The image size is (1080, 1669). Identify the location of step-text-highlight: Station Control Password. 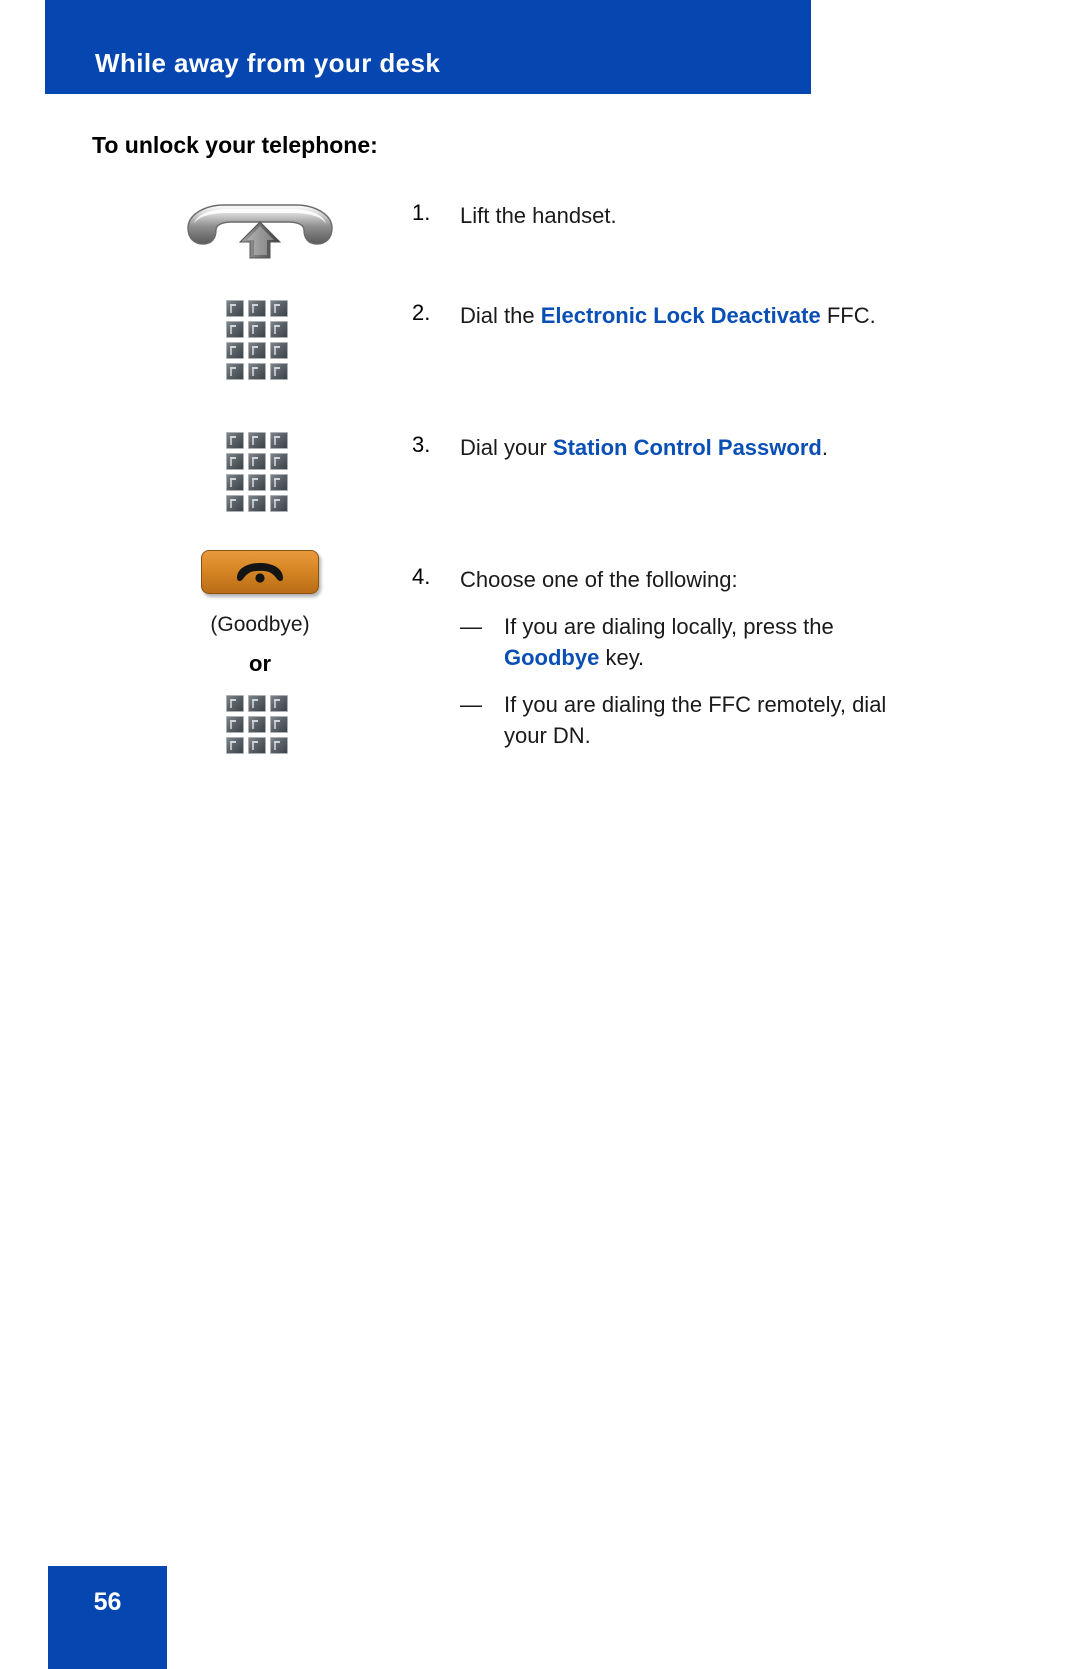
(687, 447).